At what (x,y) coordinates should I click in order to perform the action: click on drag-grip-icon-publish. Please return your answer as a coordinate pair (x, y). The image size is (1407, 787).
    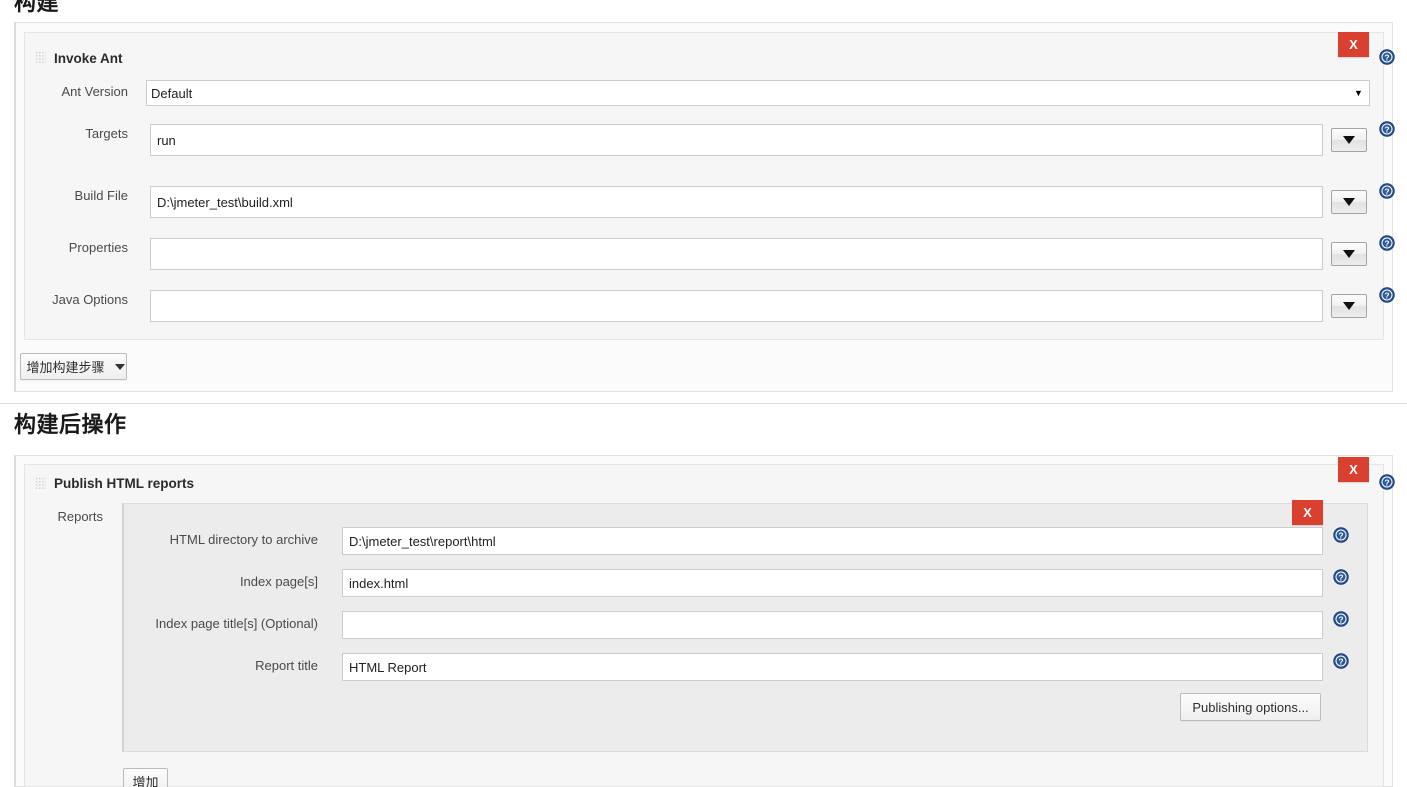
    Looking at the image, I should click on (40, 483).